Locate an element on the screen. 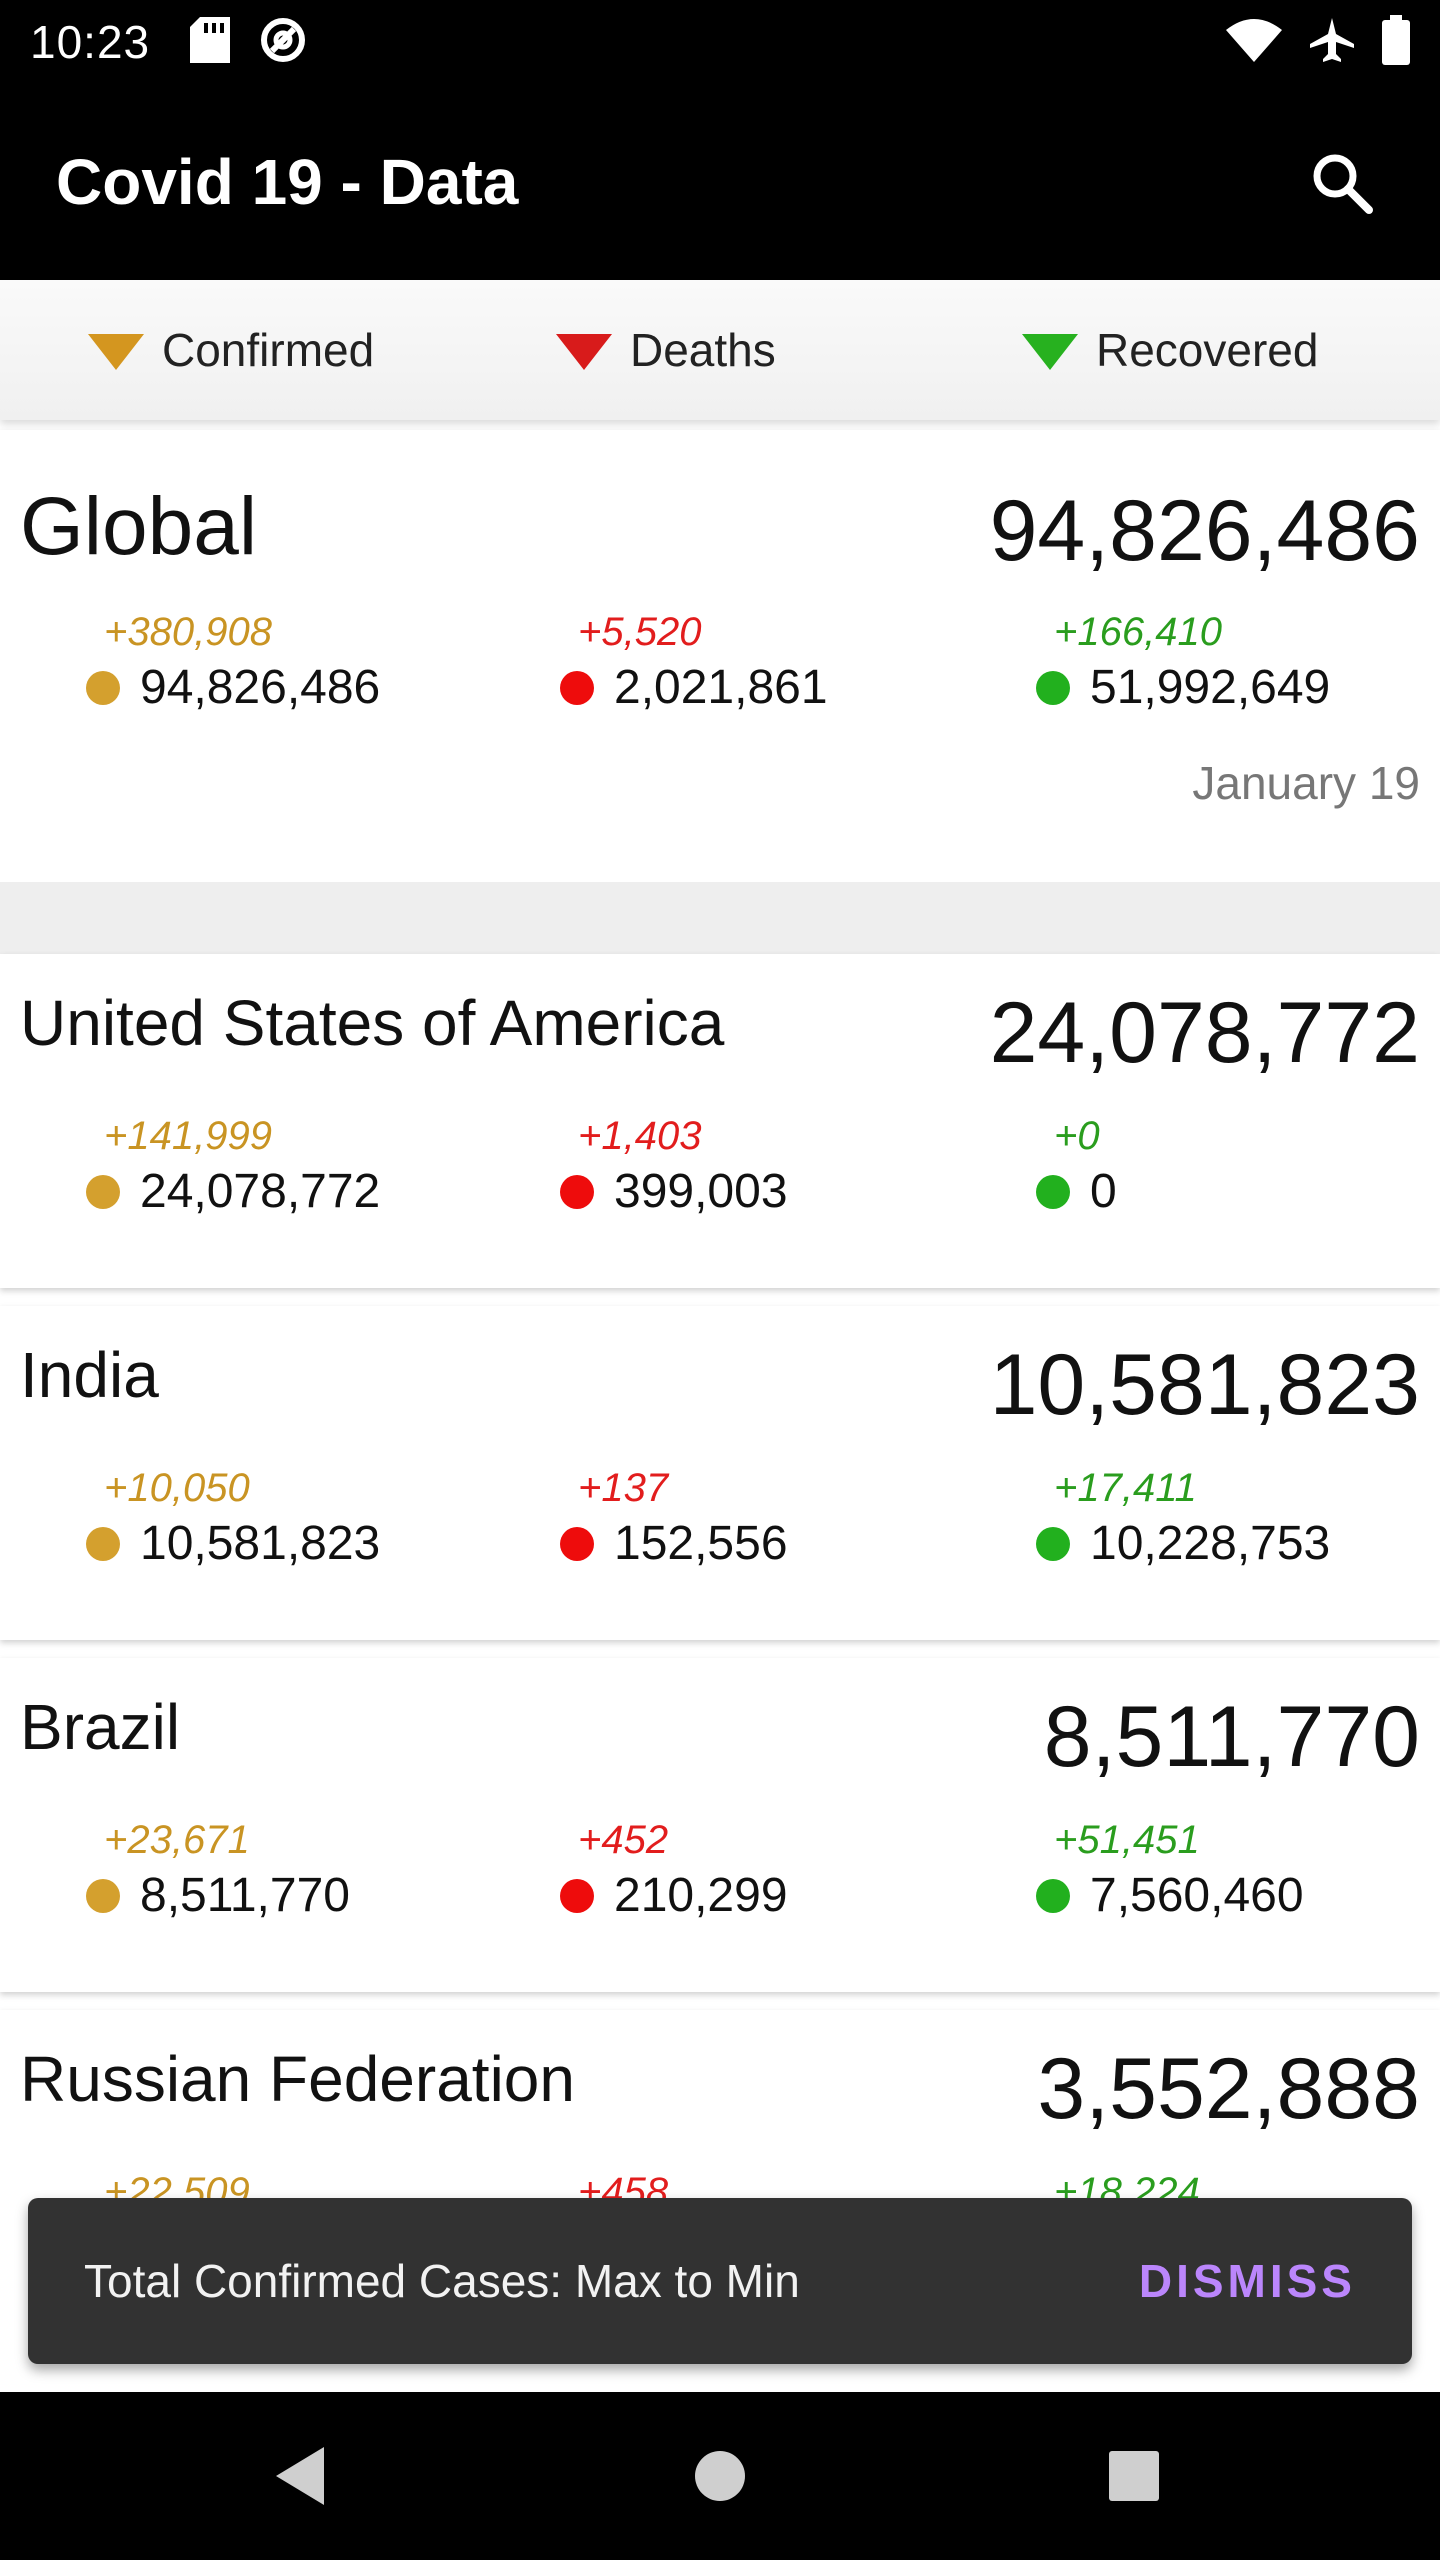 This screenshot has height=2560, width=1440. country-total: 3,552,888 is located at coordinates (1228, 2089).